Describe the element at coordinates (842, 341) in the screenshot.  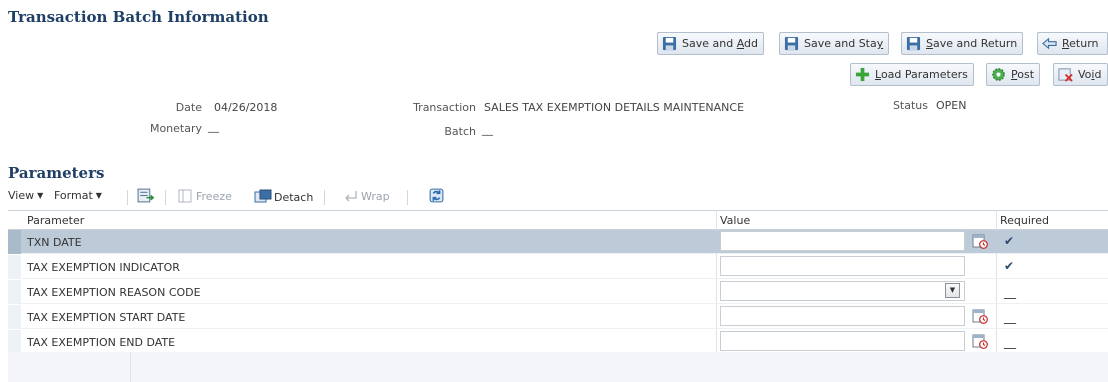
I see `tax-exemption-end-date-input` at that location.